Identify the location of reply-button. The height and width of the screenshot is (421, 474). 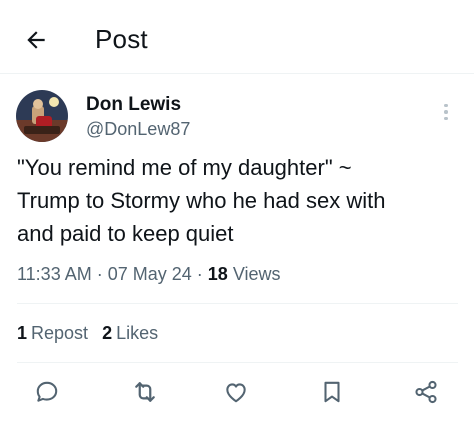
(47, 392).